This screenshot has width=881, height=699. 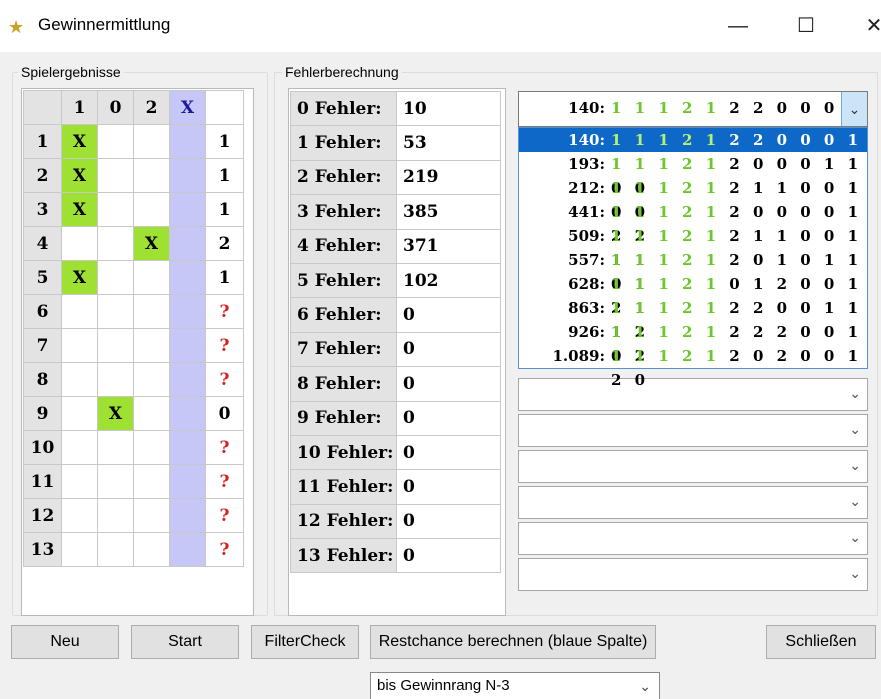 I want to click on fehler-label: 7 Fehler:, so click(x=343, y=349).